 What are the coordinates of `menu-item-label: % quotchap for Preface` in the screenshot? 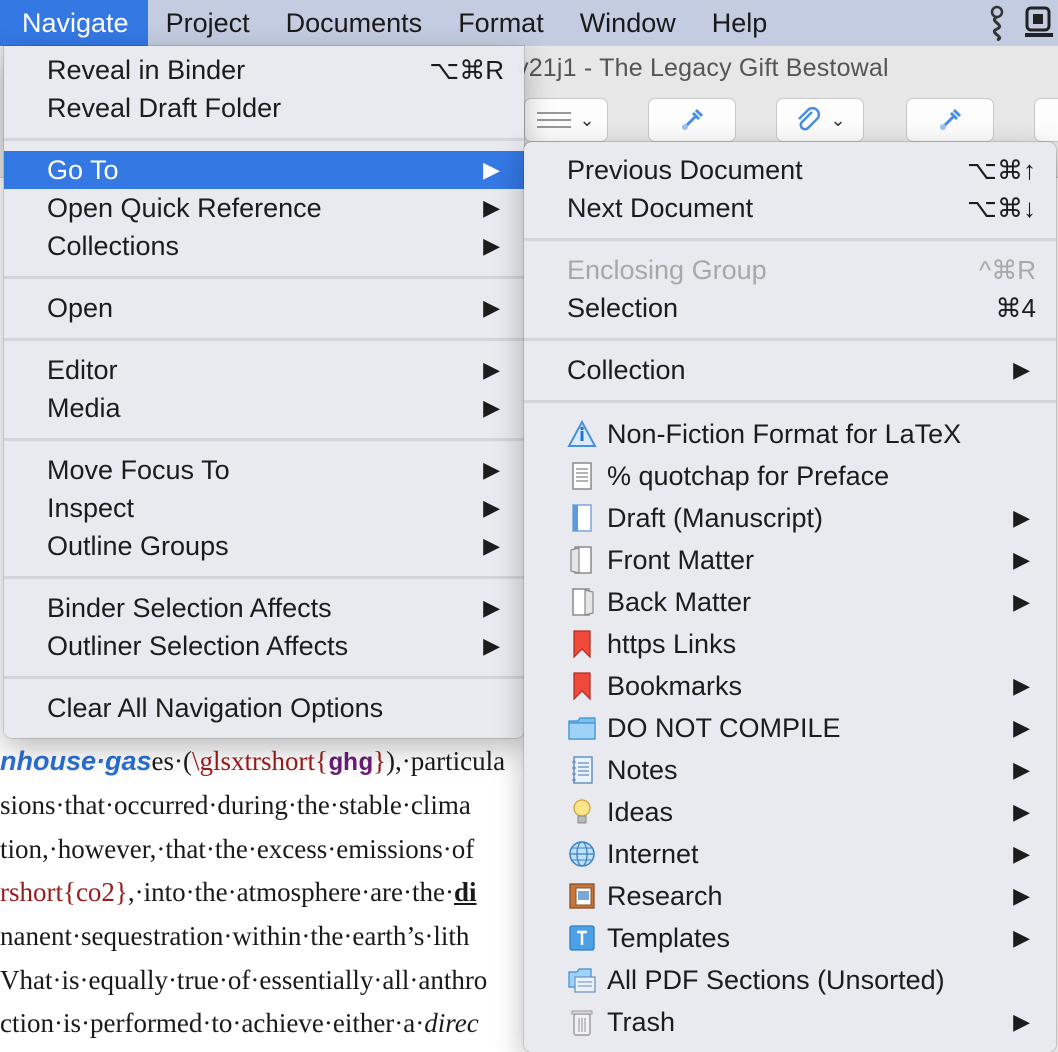 It's located at (748, 476).